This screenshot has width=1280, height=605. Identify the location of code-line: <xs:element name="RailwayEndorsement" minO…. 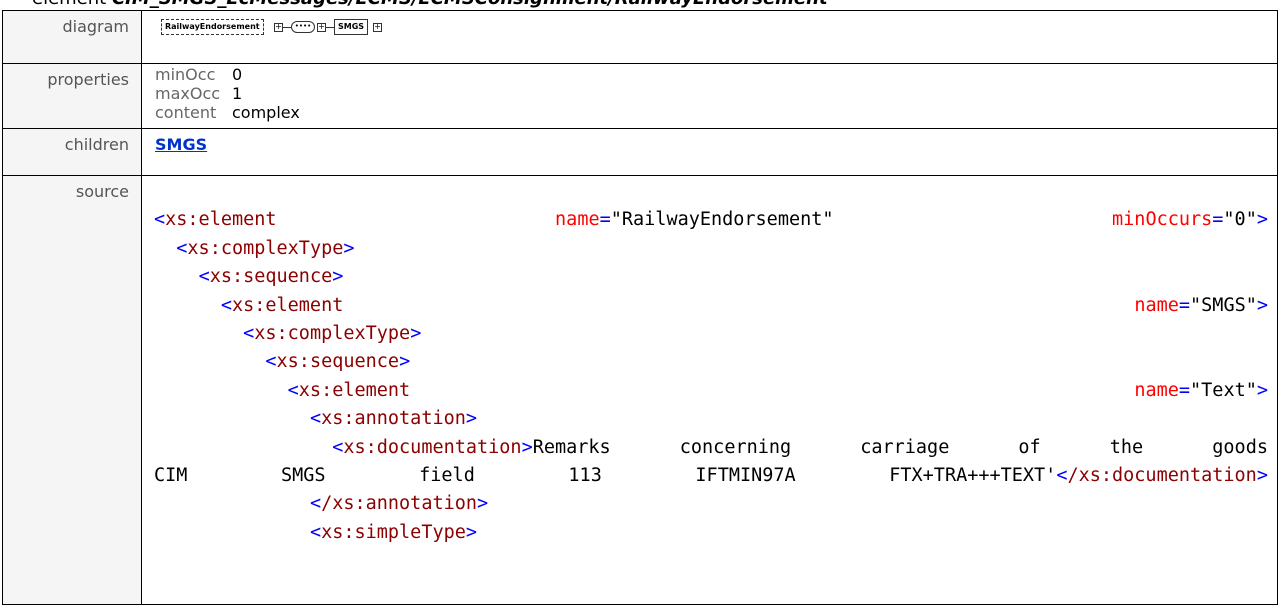
(711, 220).